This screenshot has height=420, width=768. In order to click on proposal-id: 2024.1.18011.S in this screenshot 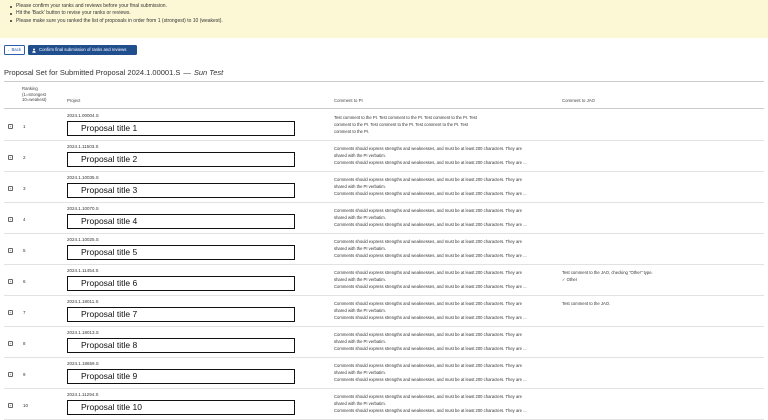, I will do `click(83, 301)`.